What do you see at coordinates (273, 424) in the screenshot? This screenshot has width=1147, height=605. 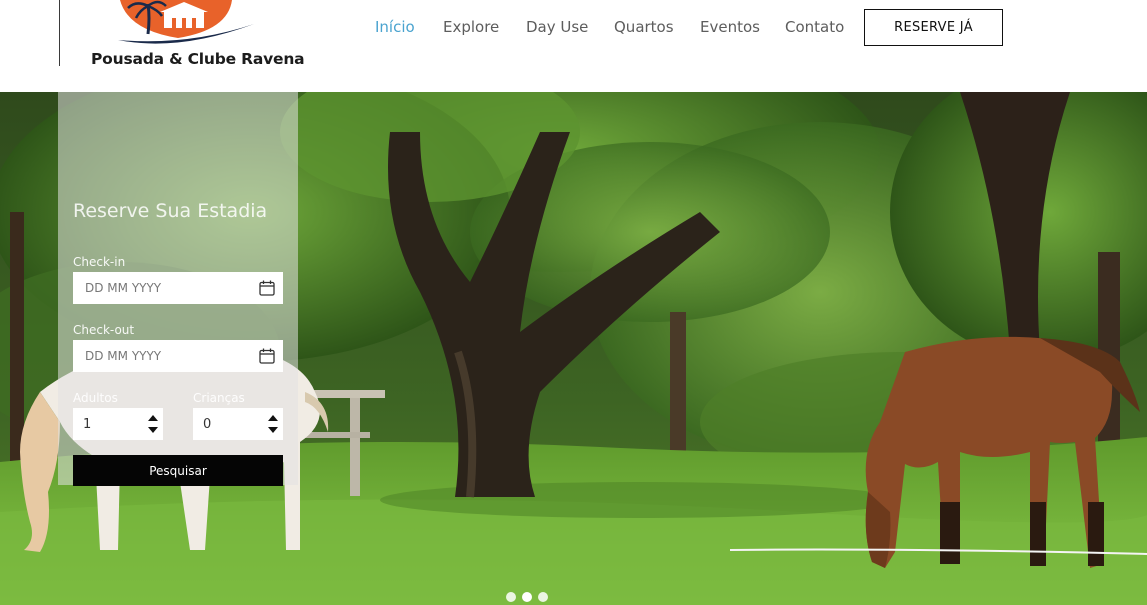 I see `children-stepper-controls` at bounding box center [273, 424].